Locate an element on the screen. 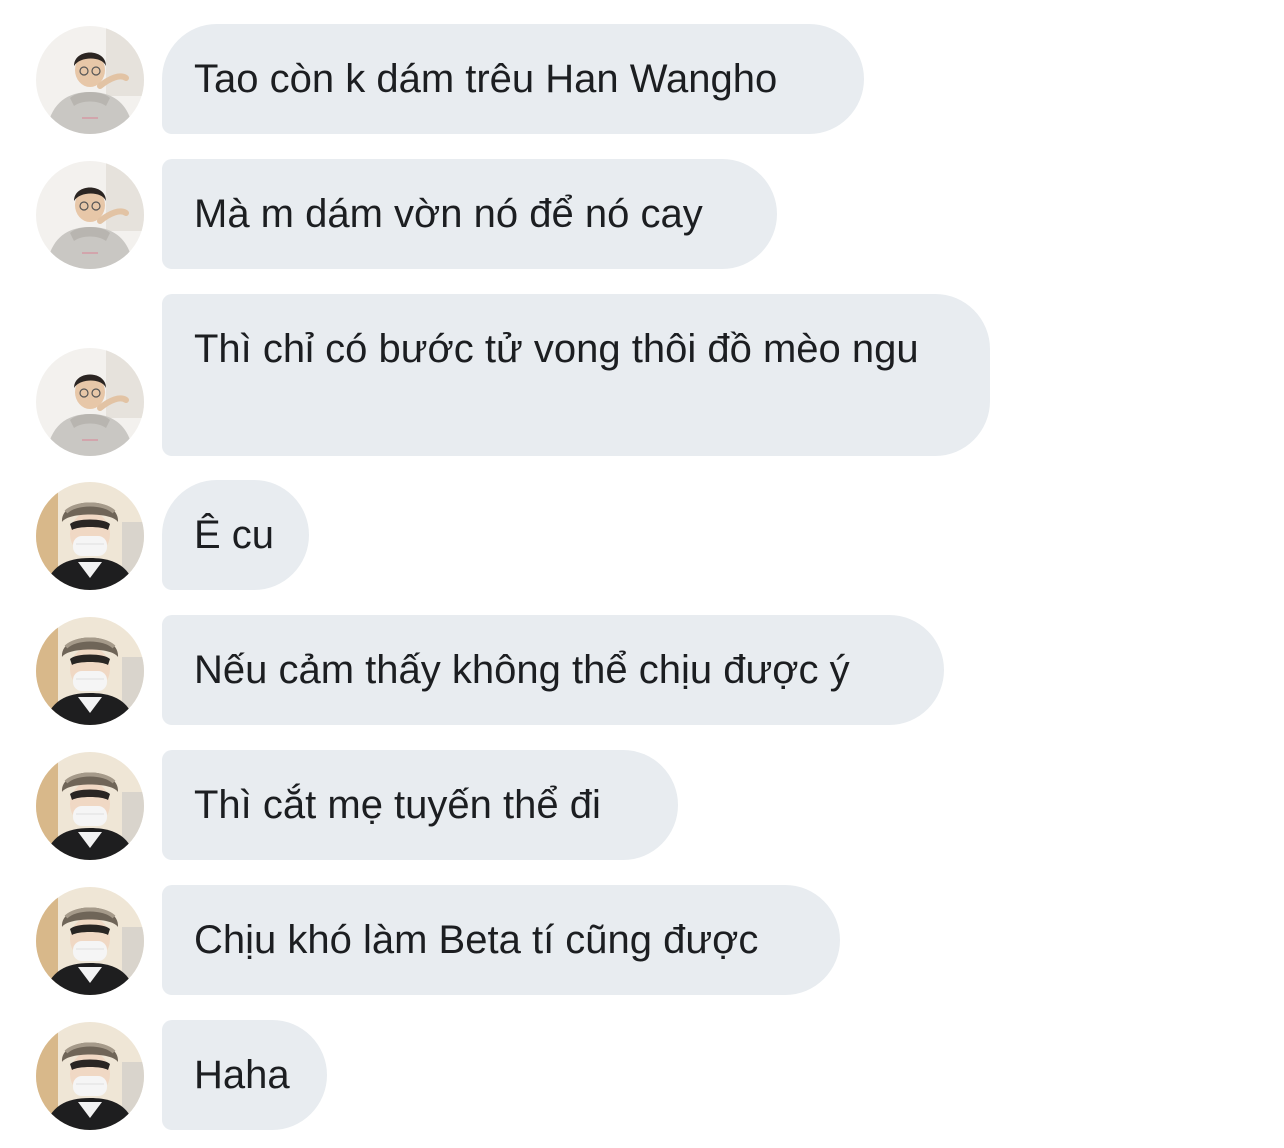  message-row: Tao còn k dám trêu Han Wangho is located at coordinates (642, 79).